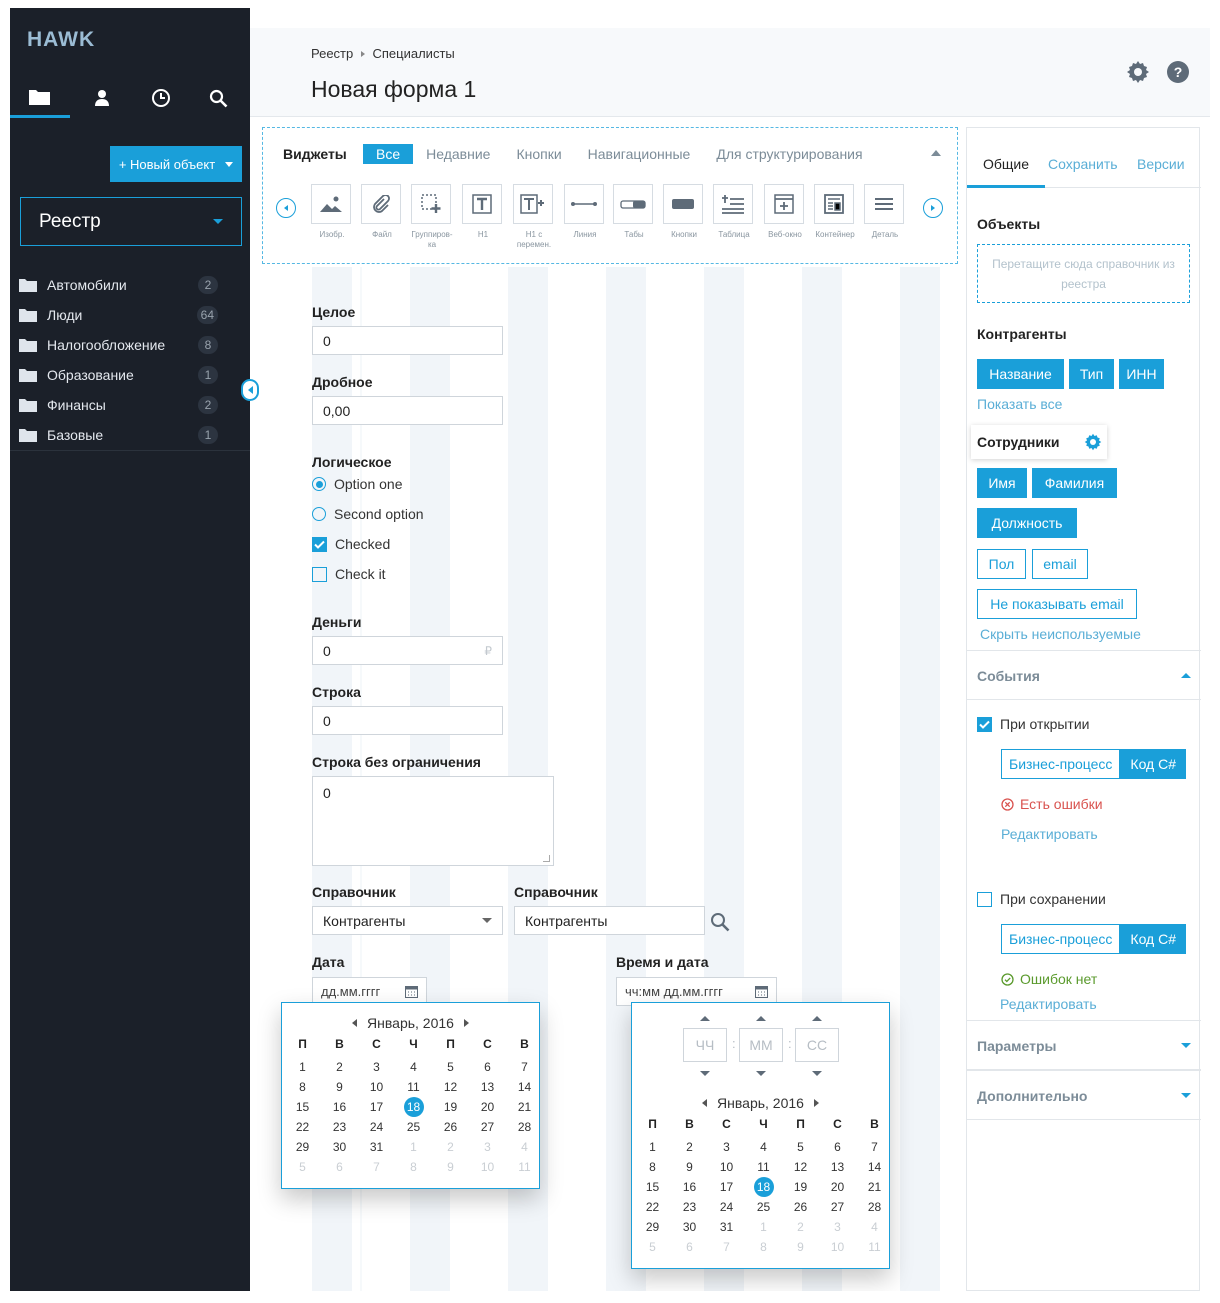 The height and width of the screenshot is (1303, 1220). What do you see at coordinates (450, 1127) in the screenshot?
I see `calendar-day: 26` at bounding box center [450, 1127].